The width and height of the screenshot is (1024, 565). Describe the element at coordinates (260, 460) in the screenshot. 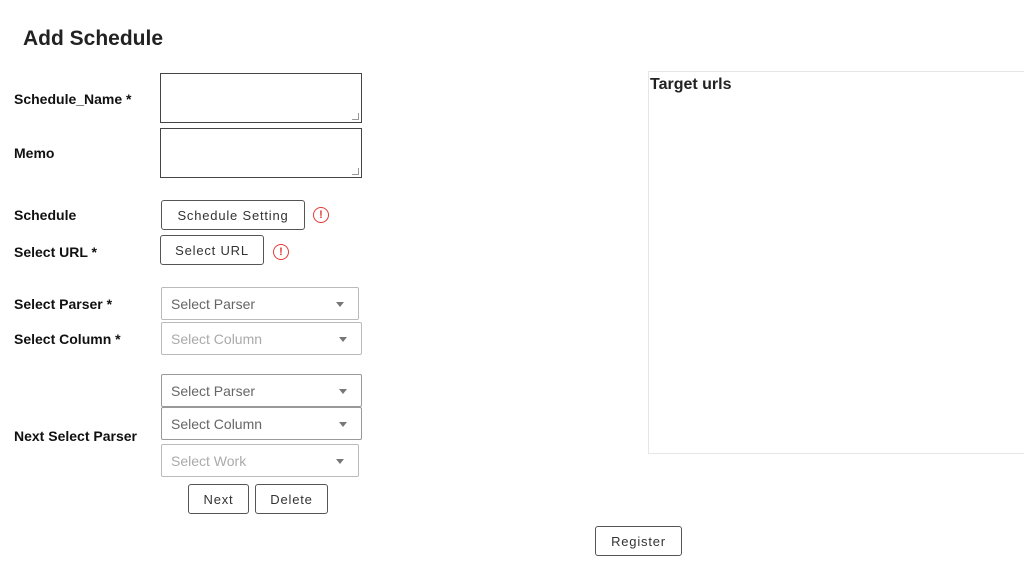

I see `next-work-dropdown: Select Work` at that location.